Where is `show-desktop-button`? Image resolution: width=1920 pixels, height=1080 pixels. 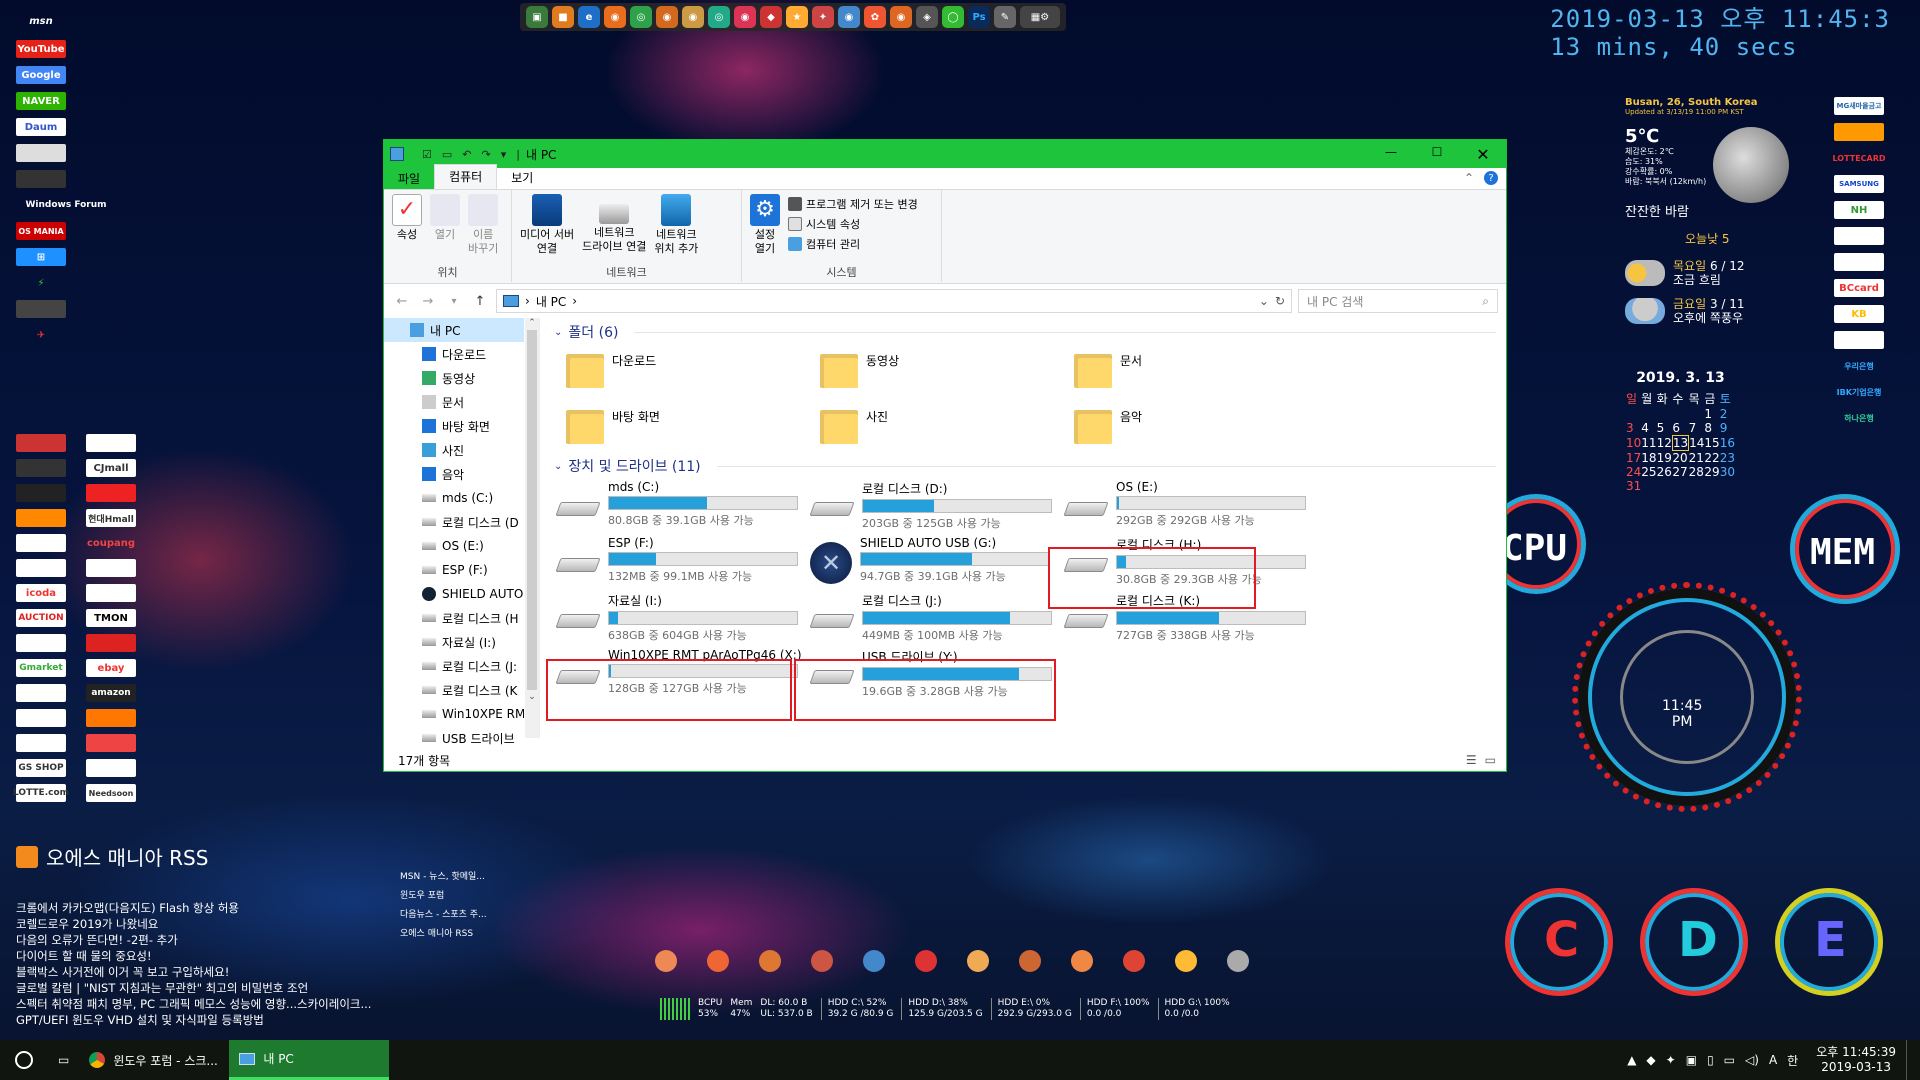 show-desktop-button is located at coordinates (1908, 1060).